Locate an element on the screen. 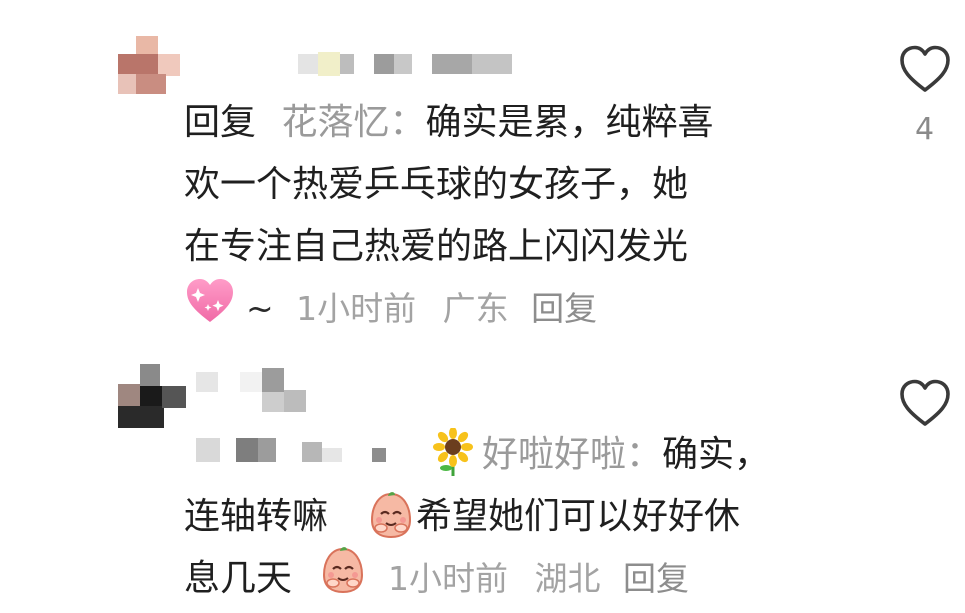  comment-meta: 1小时前 湖北 回复 is located at coordinates (538, 576).